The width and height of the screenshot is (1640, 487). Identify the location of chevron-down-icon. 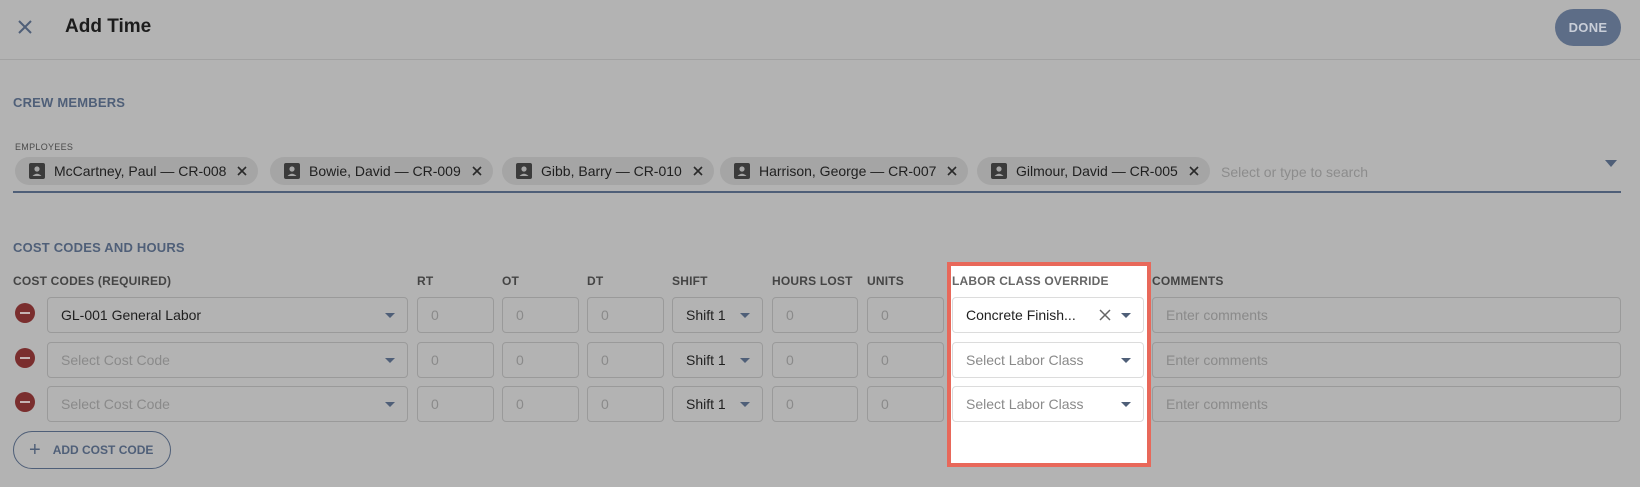
(1611, 164).